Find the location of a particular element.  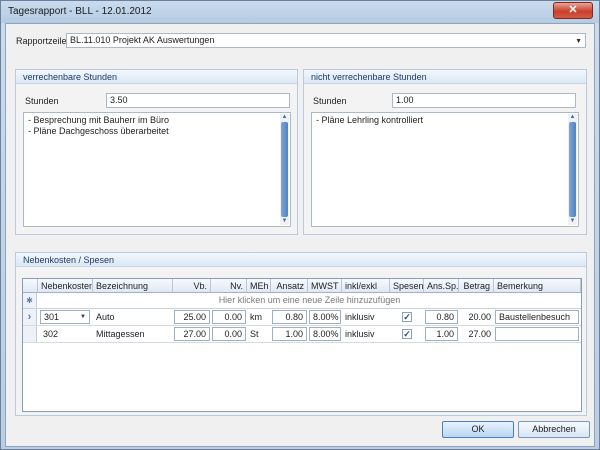

close-button: ✕ is located at coordinates (573, 10).